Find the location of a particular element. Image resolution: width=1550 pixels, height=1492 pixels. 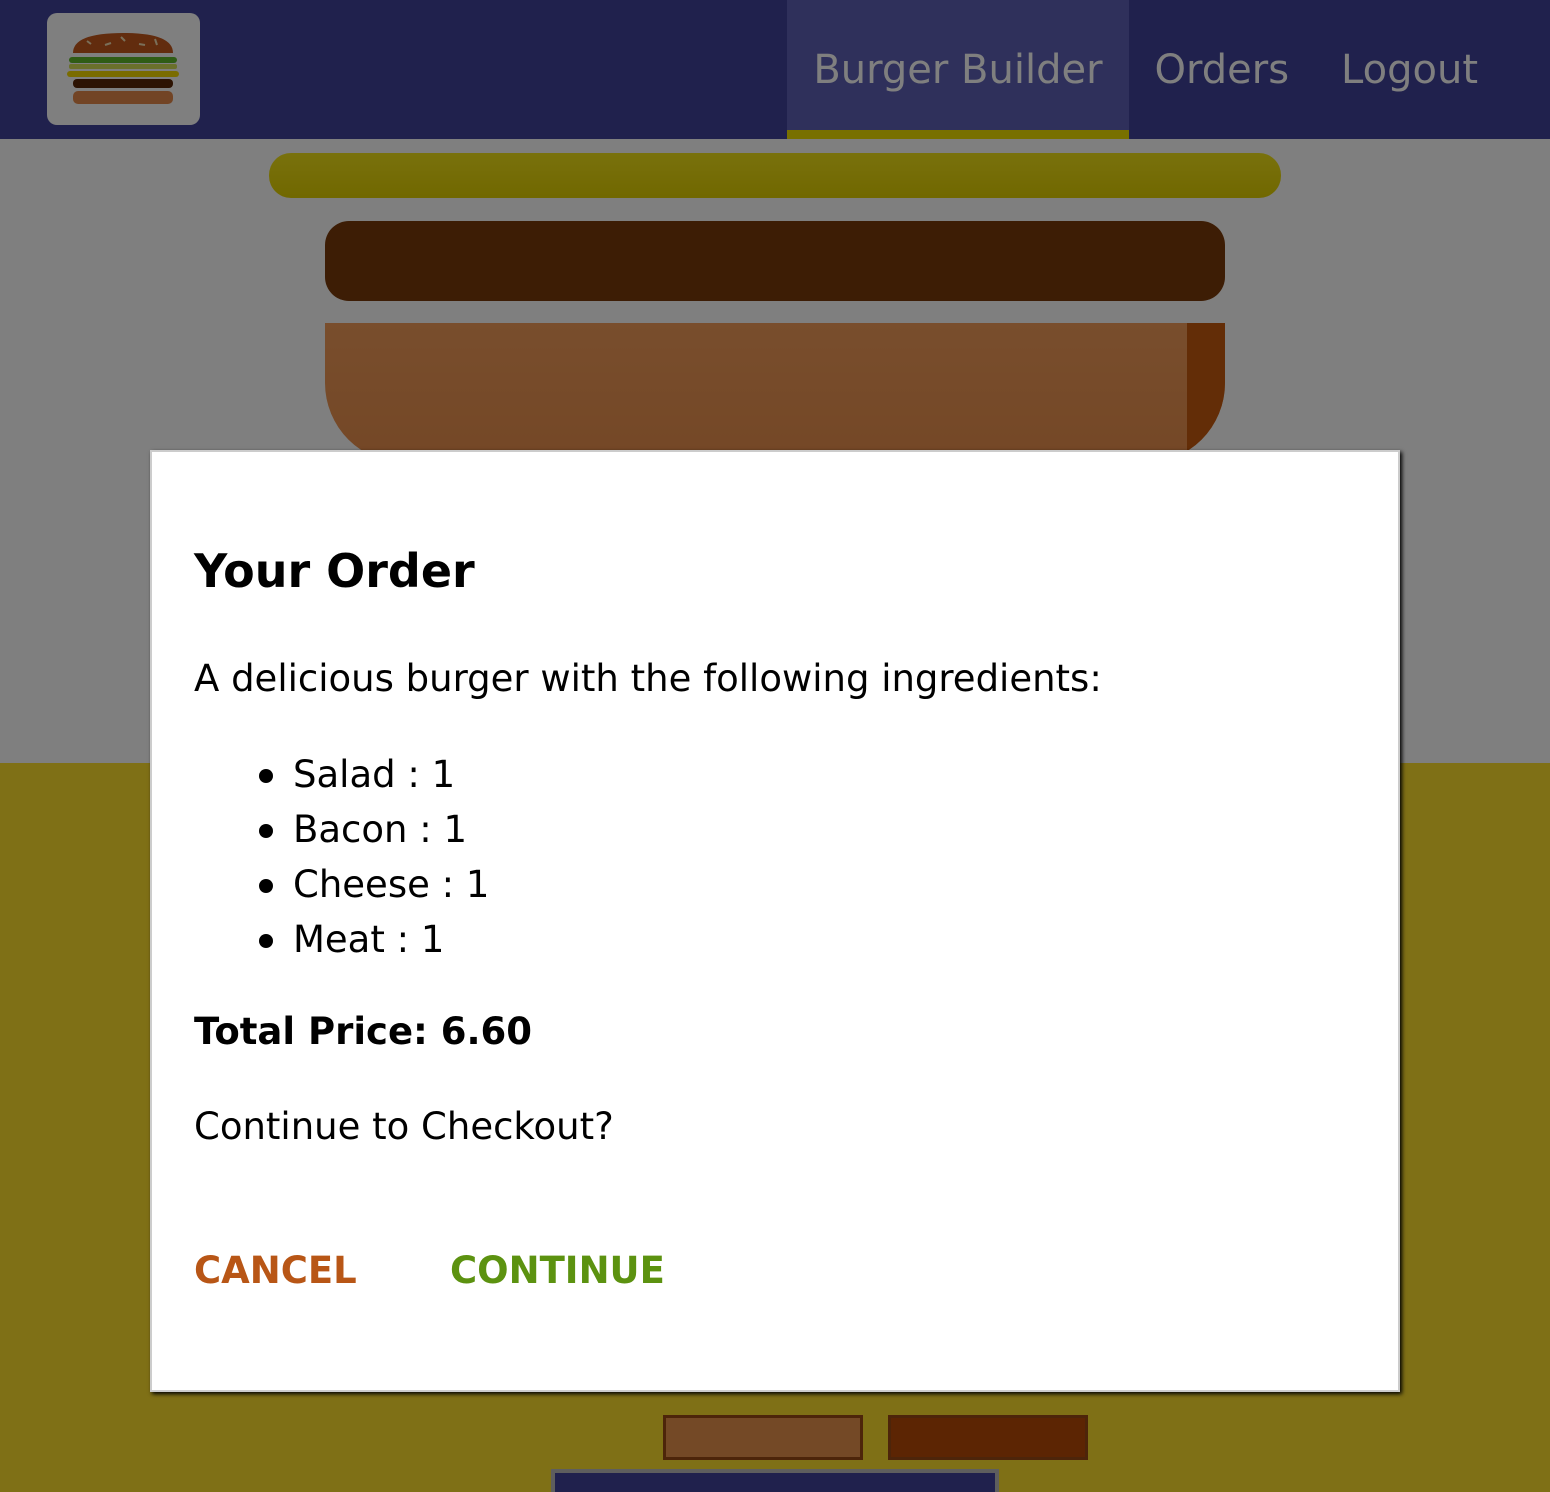

cancel-button: CANCEL is located at coordinates (275, 1270).